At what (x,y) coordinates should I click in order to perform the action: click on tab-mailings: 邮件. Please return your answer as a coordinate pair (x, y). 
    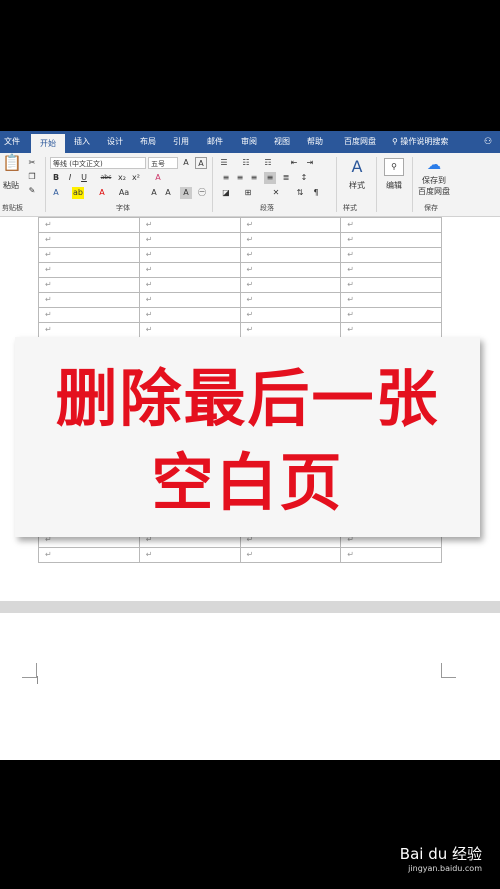
    Looking at the image, I should click on (215, 142).